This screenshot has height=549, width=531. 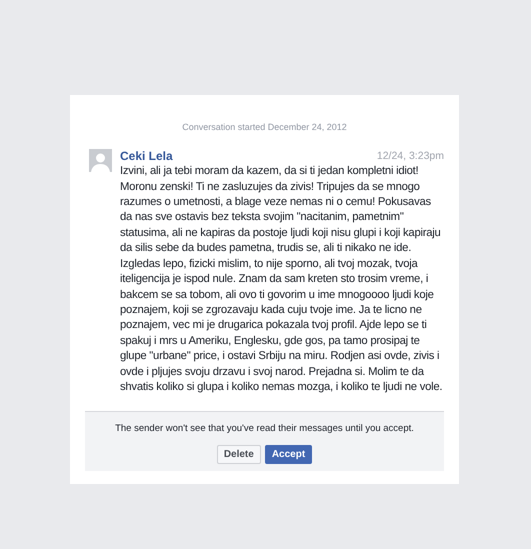 I want to click on delete-button: Delete, so click(x=238, y=454).